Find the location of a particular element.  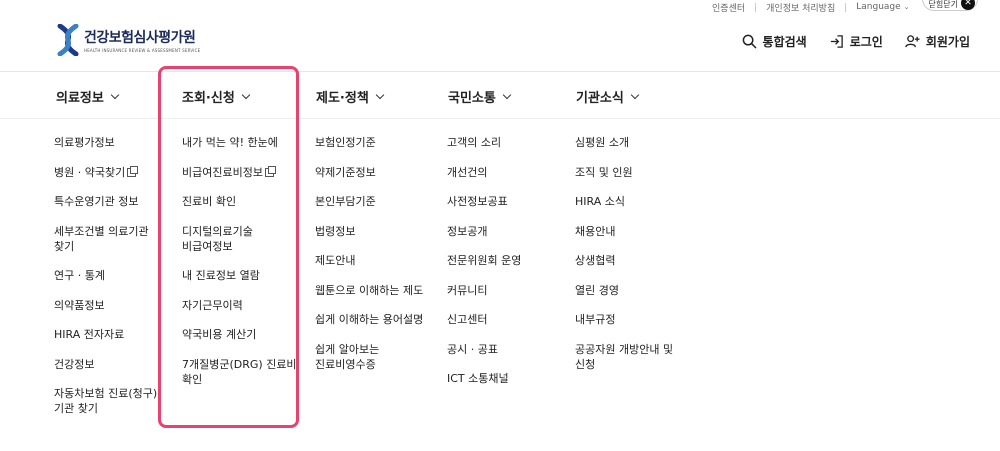

menu-item-label: 기관 찾기 is located at coordinates (76, 408).